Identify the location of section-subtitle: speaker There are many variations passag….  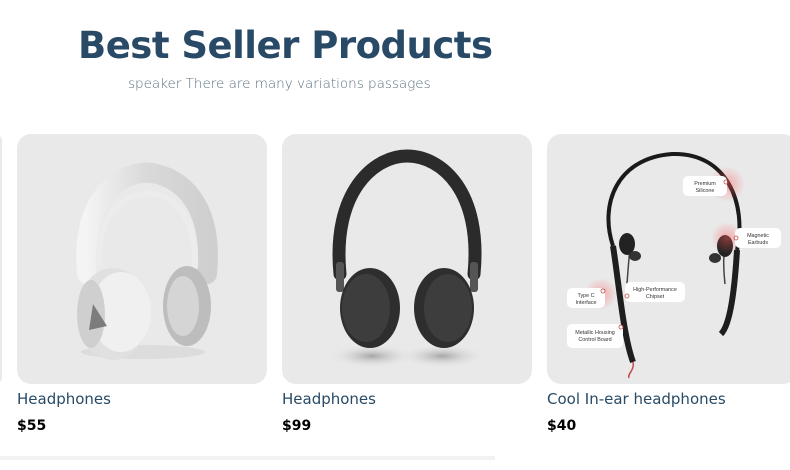
(279, 84).